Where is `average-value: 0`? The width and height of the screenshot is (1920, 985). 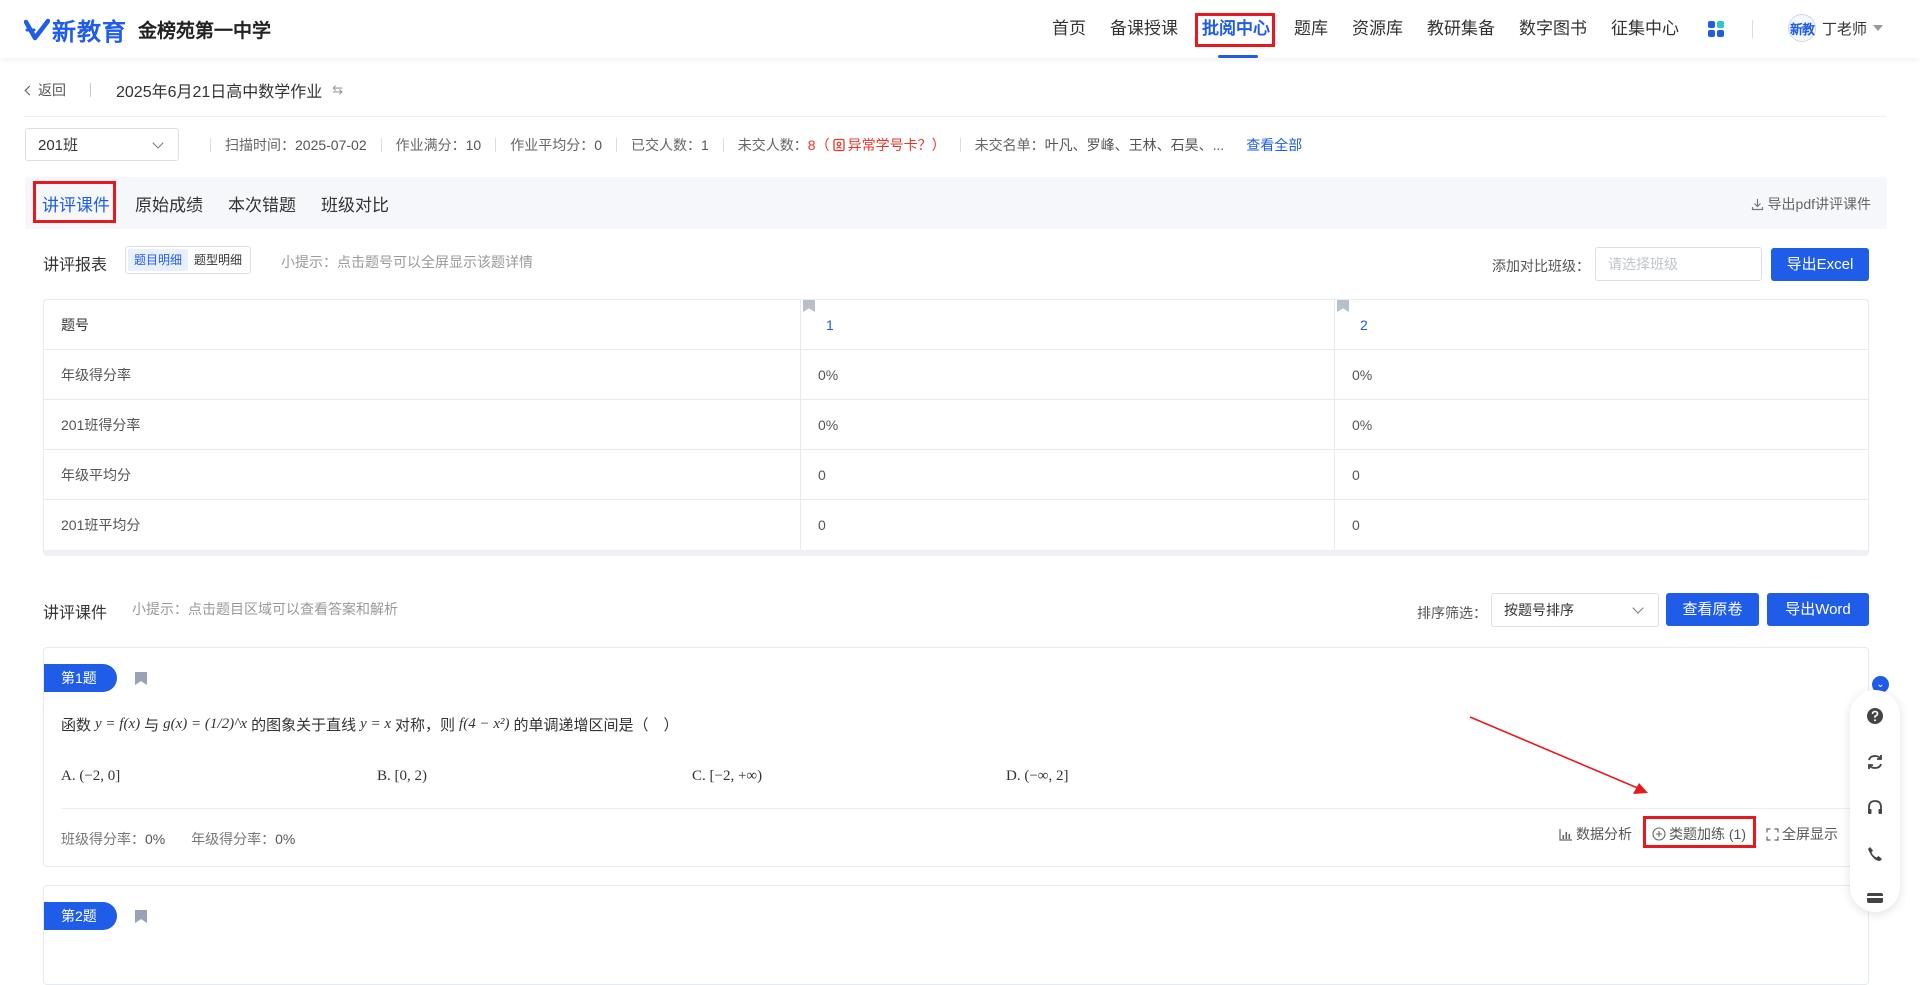
average-value: 0 is located at coordinates (598, 145).